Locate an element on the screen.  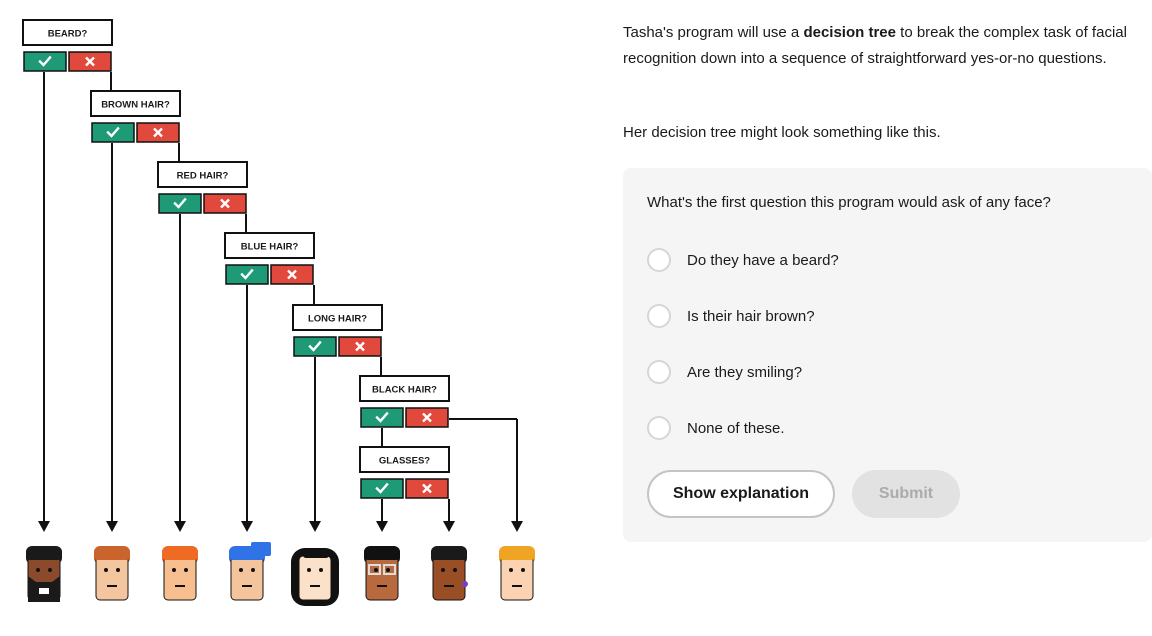
glasses-face is located at coordinates (382, 573).